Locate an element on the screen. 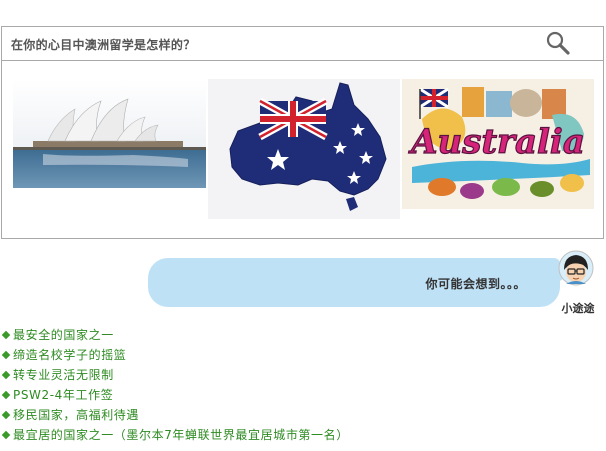  search-bar: 在你的心目中澳洲留学是怎样的？ is located at coordinates (302, 44).